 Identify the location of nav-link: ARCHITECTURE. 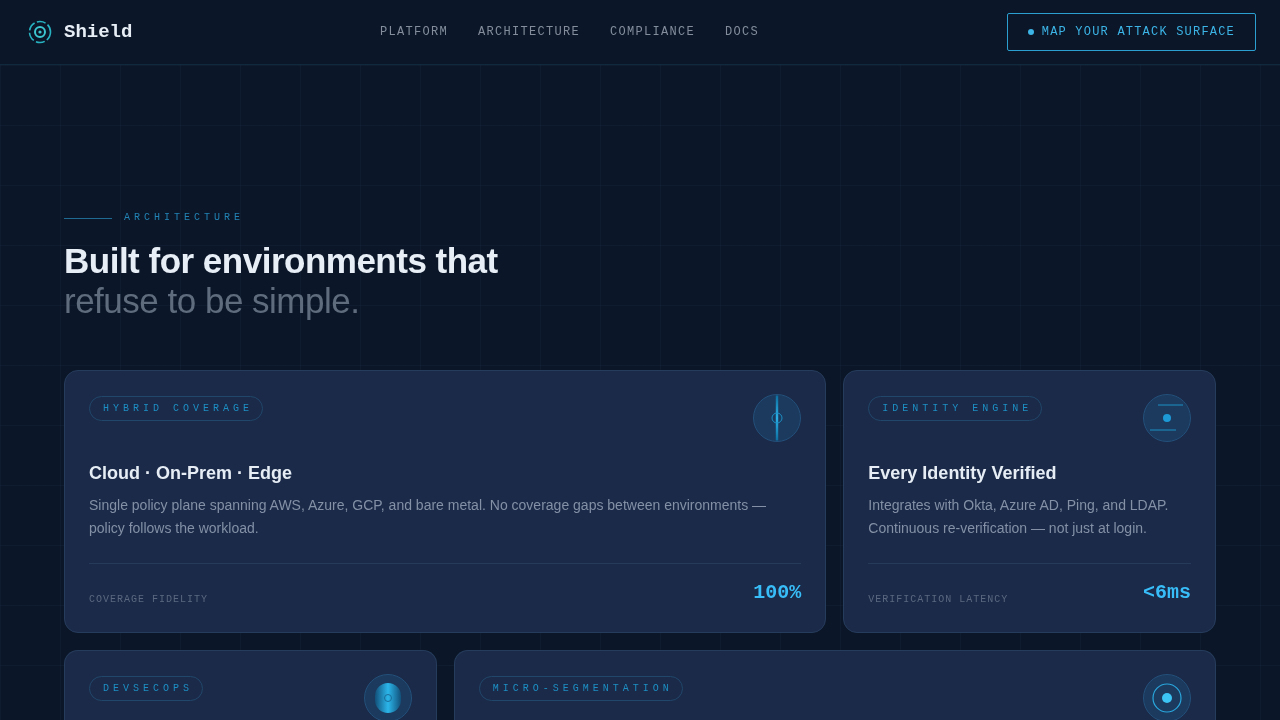
(529, 32).